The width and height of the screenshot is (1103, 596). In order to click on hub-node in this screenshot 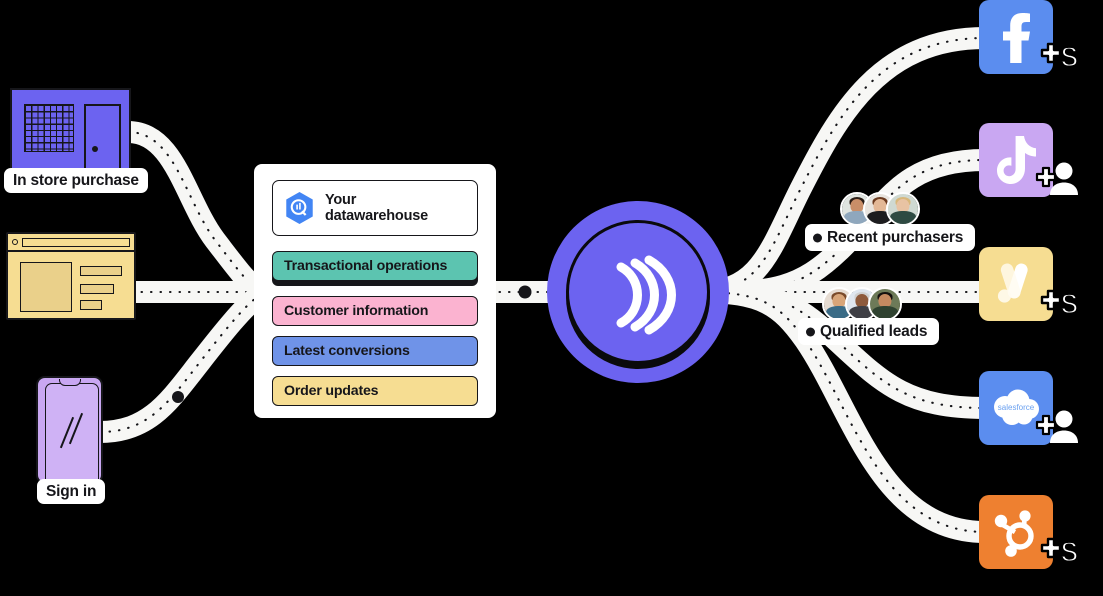, I will do `click(638, 292)`.